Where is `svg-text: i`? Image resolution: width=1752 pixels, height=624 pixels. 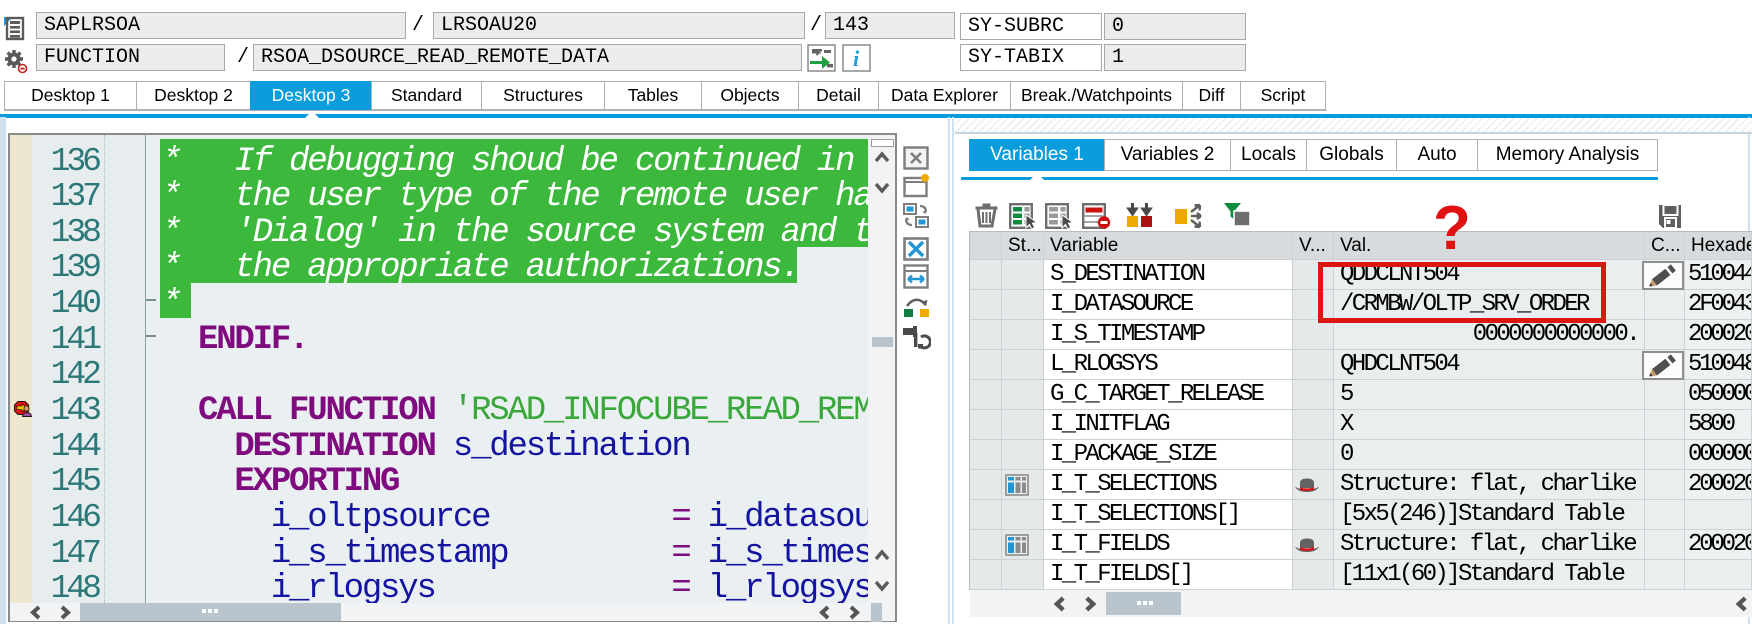
svg-text: i is located at coordinates (856, 58).